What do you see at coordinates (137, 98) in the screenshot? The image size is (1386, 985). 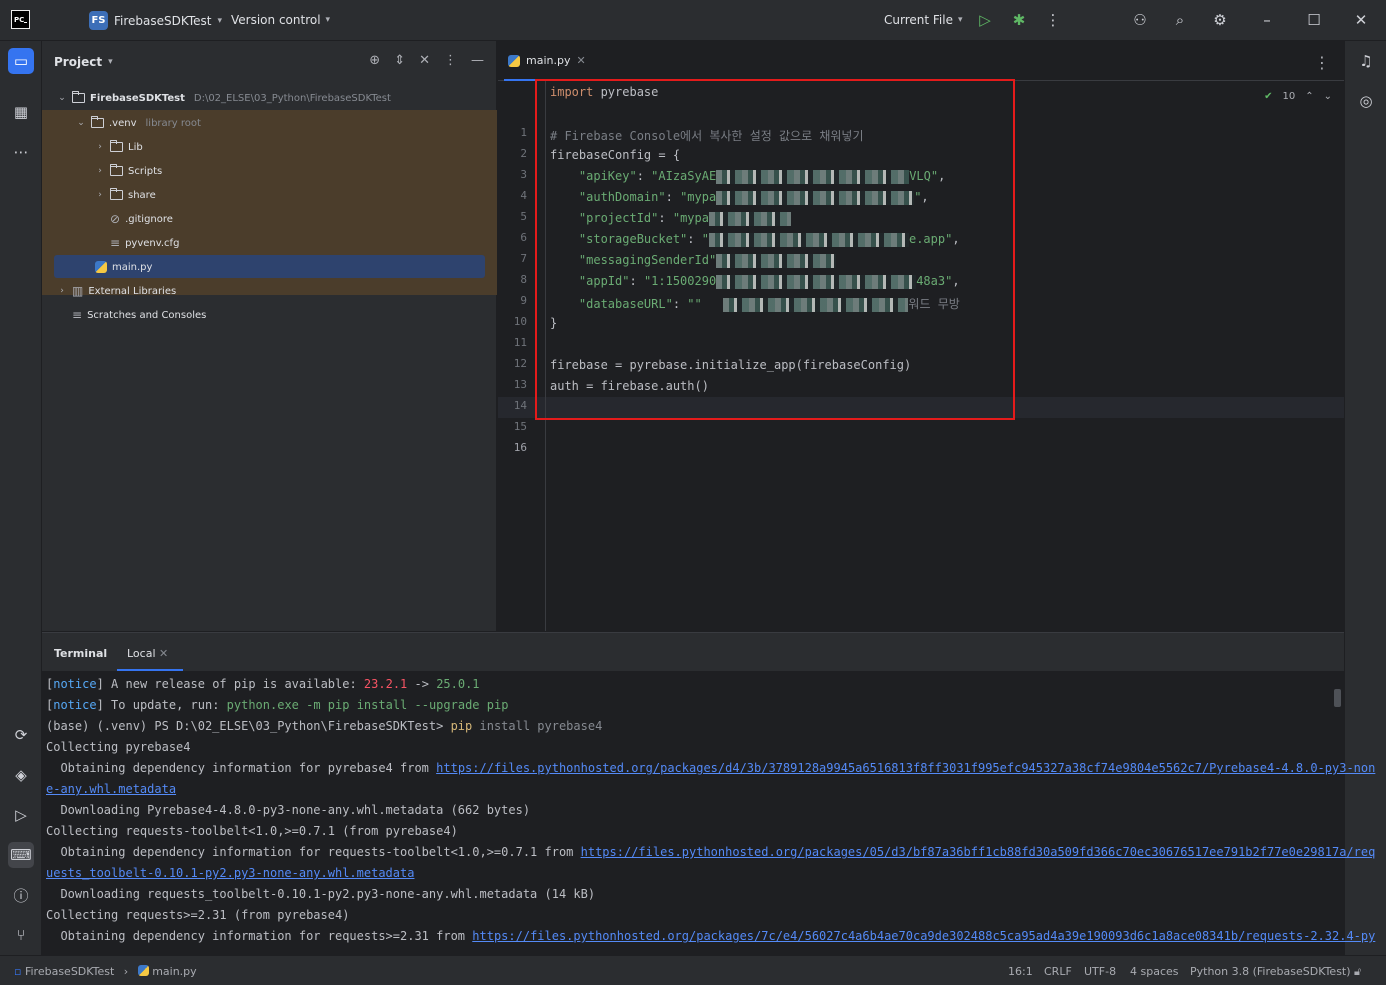 I see `root-name: FirebaseSDKTest` at bounding box center [137, 98].